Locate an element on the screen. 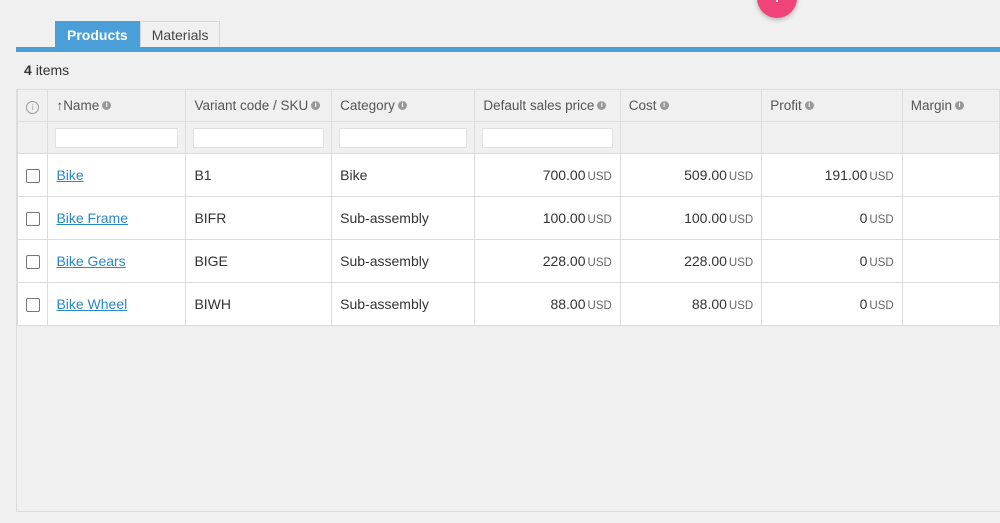 The width and height of the screenshot is (1000, 523). column-header-margin: Margin i is located at coordinates (950, 105).